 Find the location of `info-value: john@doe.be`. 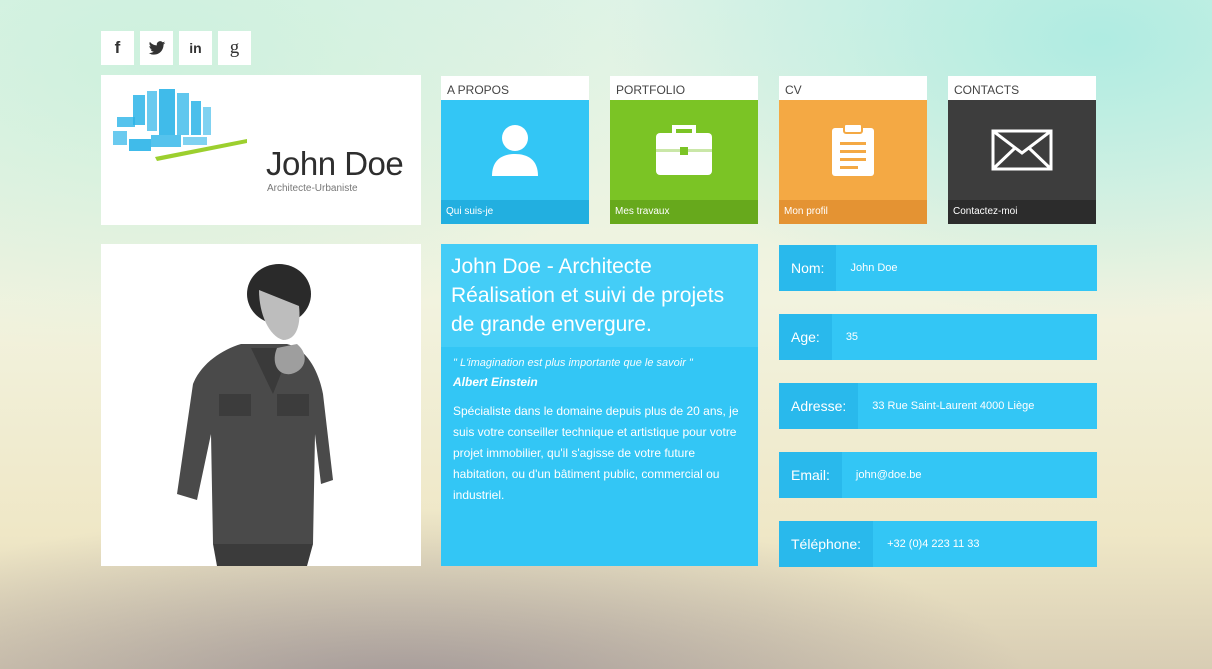

info-value: john@doe.be is located at coordinates (882, 475).